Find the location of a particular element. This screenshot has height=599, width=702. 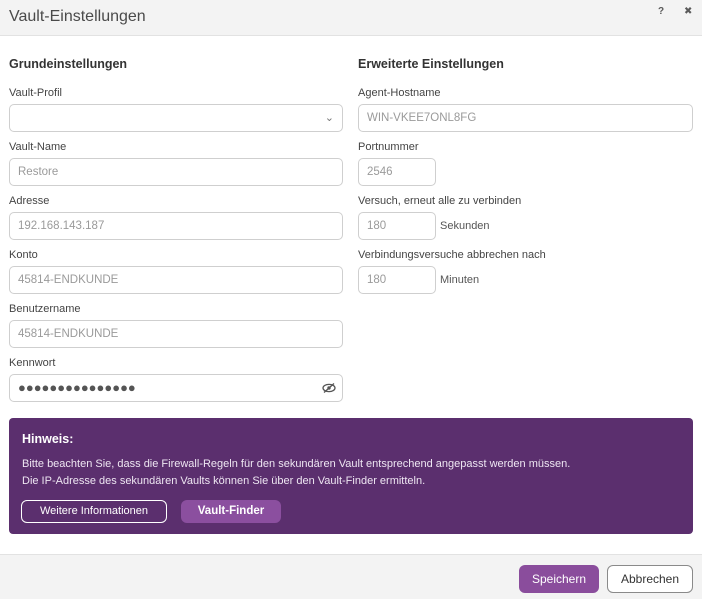

retry-interval-input: 180 is located at coordinates (397, 226).